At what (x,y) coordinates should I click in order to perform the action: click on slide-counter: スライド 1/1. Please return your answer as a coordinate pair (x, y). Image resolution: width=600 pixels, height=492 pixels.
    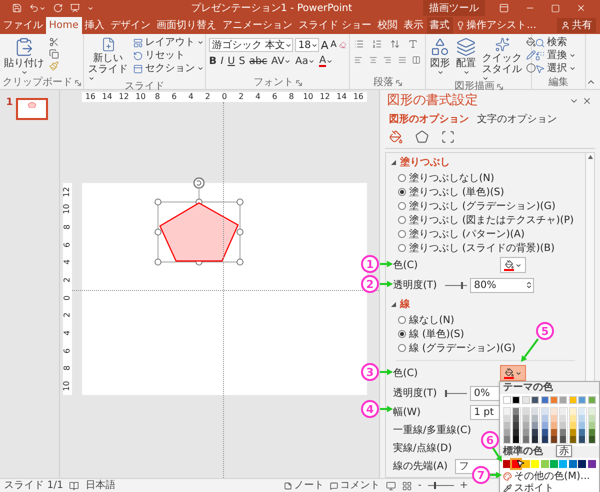
    Looking at the image, I should click on (34, 485).